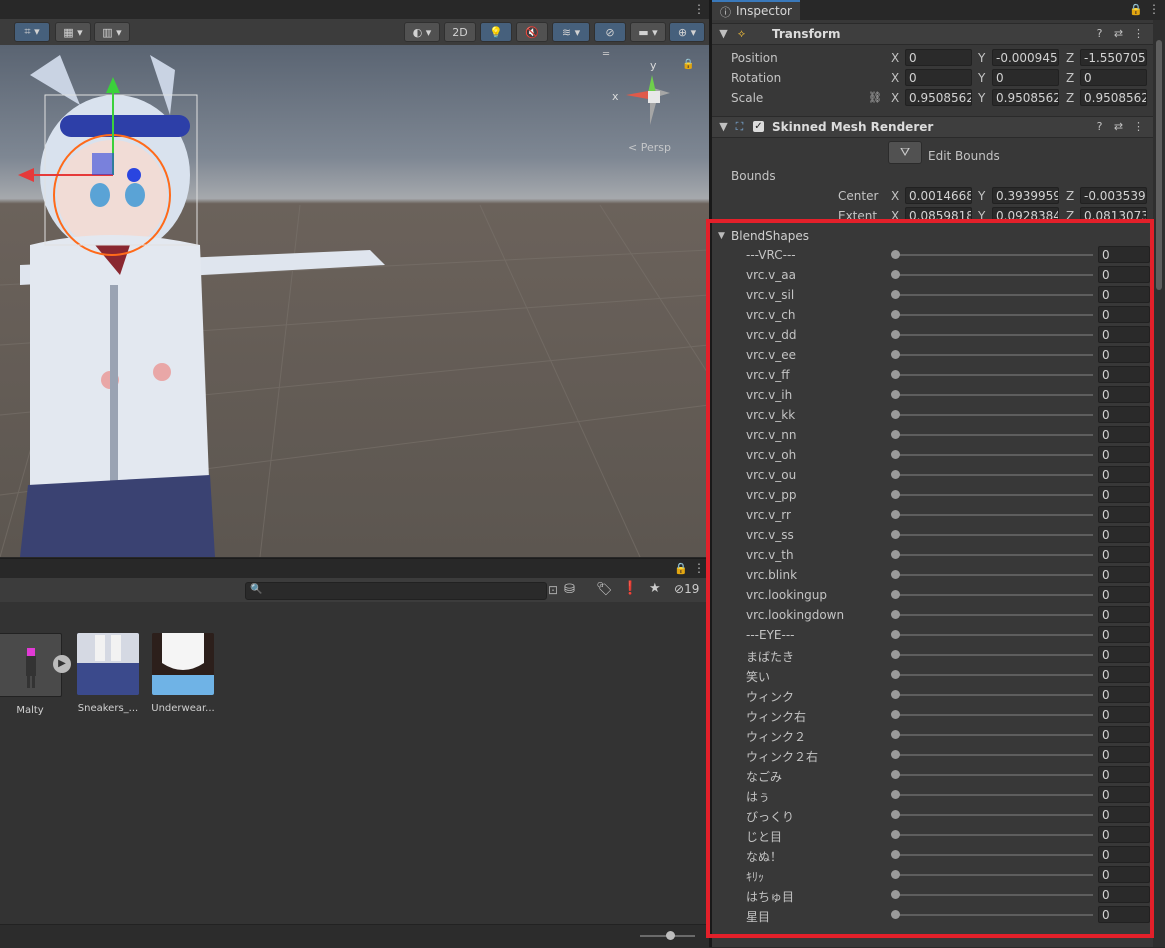  I want to click on filter-by-label-icon: 🏷, so click(604, 589).